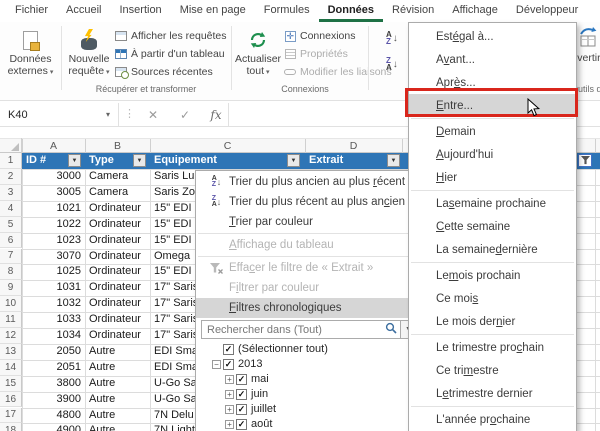  Describe the element at coordinates (308, 308) in the screenshot. I see `menu-item-filtres-chronologiques: Filtres chronologiques›` at that location.